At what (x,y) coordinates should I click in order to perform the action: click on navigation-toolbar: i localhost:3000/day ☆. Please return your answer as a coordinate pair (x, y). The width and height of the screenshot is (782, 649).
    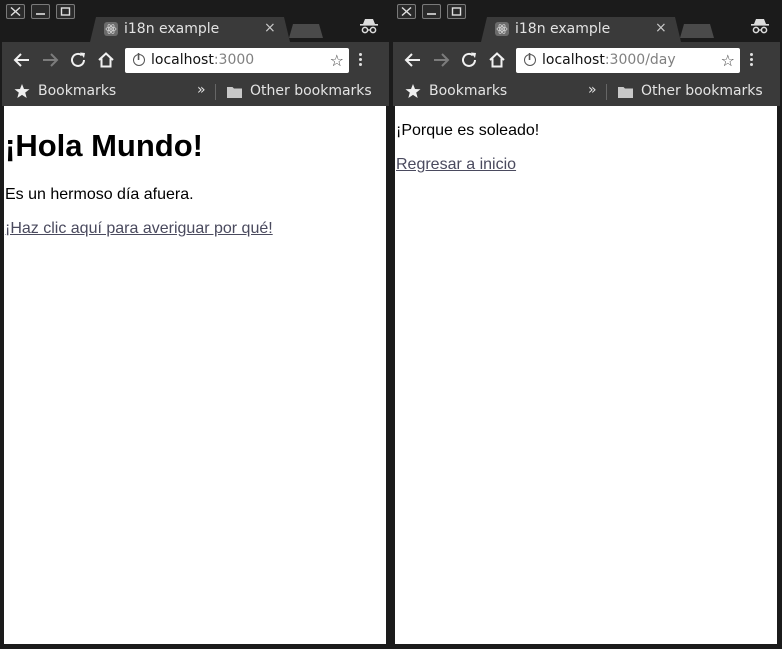
    Looking at the image, I should click on (586, 60).